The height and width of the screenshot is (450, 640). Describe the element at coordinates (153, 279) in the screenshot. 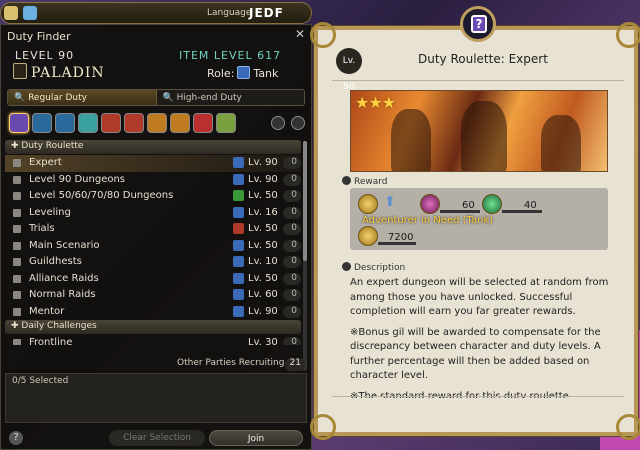

I see `list-item: Alliance Raids Lv. 50 0` at that location.